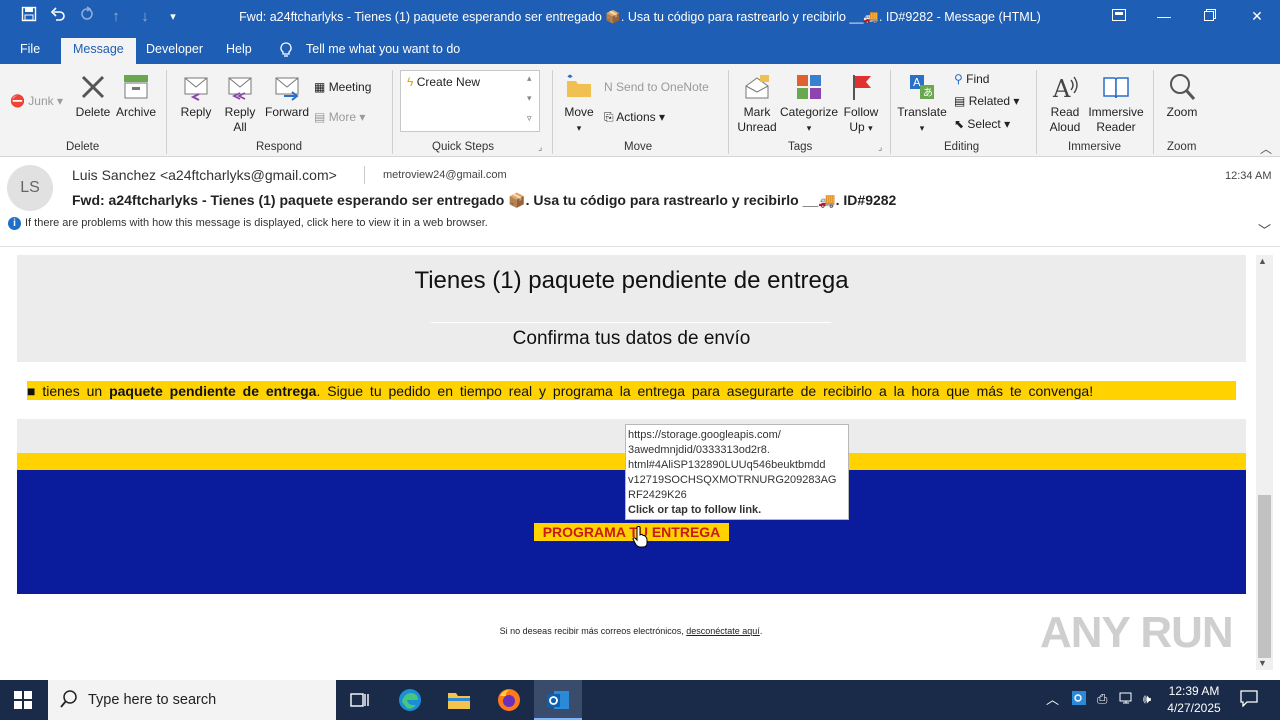  I want to click on gallery-expand-icon: ▿, so click(529, 118).